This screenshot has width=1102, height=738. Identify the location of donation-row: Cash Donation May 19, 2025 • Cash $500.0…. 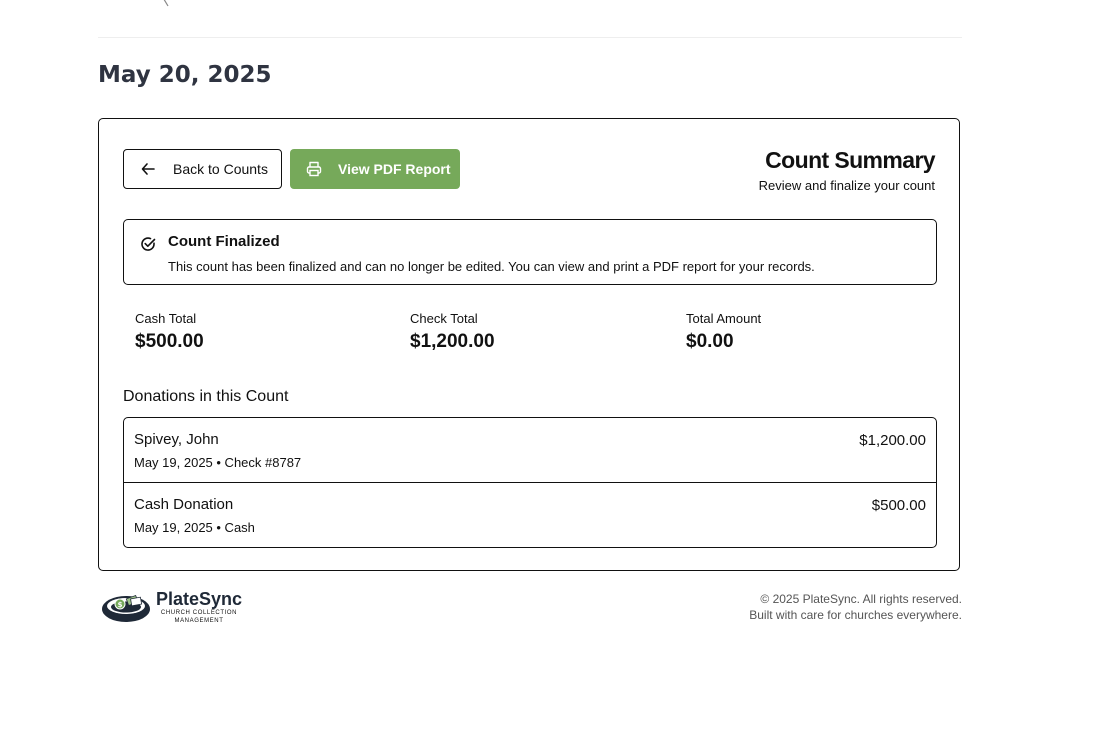
(530, 514).